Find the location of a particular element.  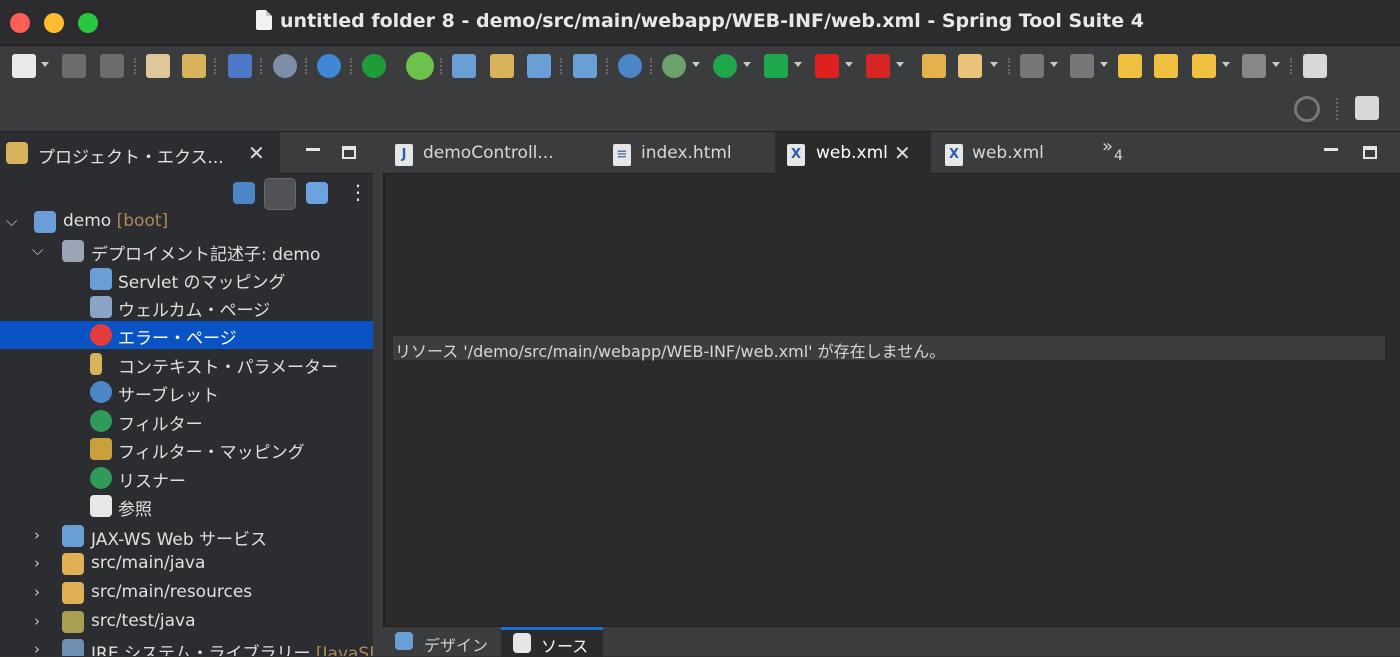

next-annotation-icon is located at coordinates (1032, 66).